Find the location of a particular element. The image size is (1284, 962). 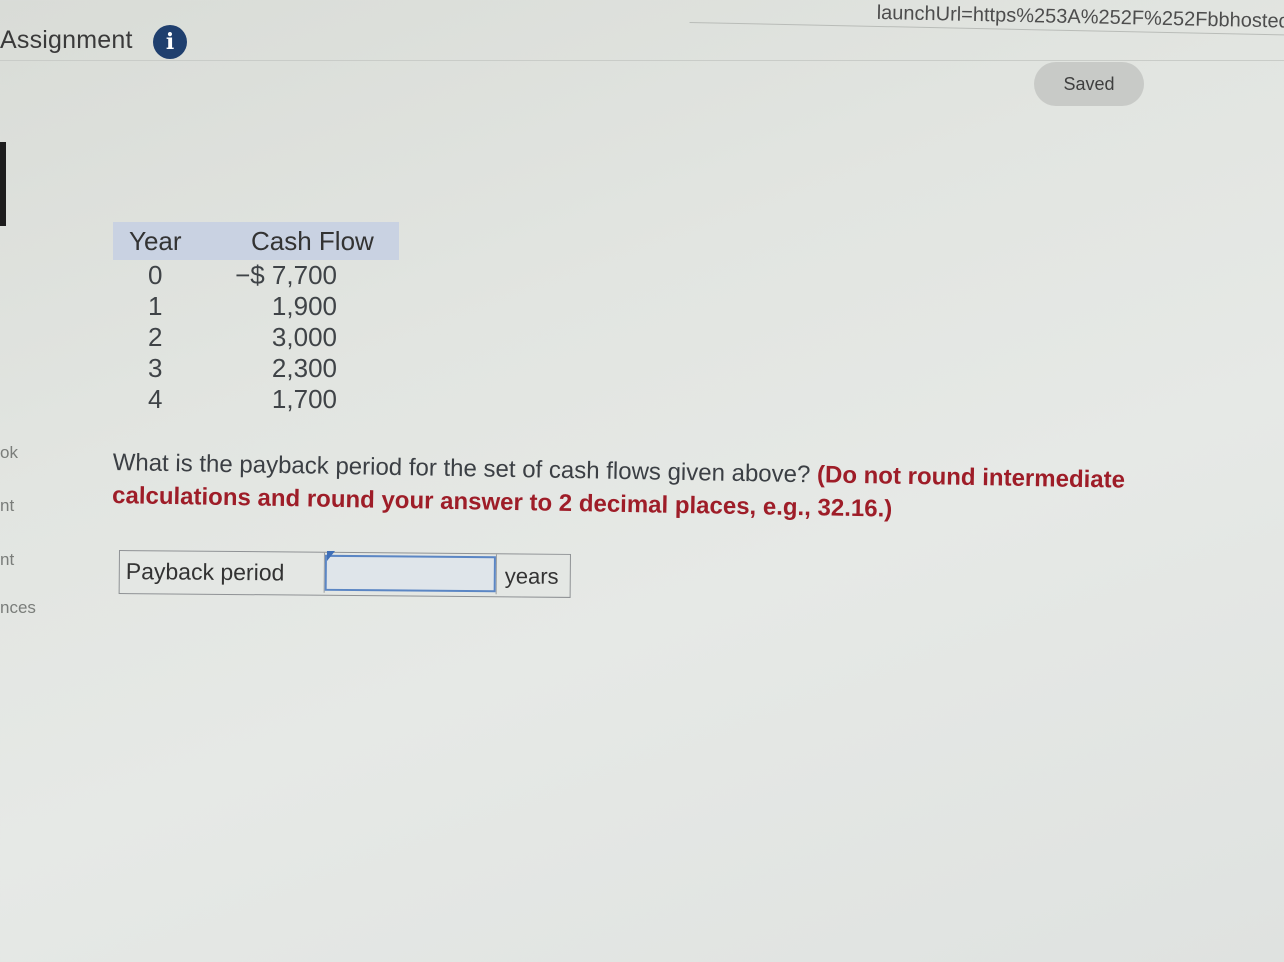

sidebar-edge is located at coordinates (3, 184).